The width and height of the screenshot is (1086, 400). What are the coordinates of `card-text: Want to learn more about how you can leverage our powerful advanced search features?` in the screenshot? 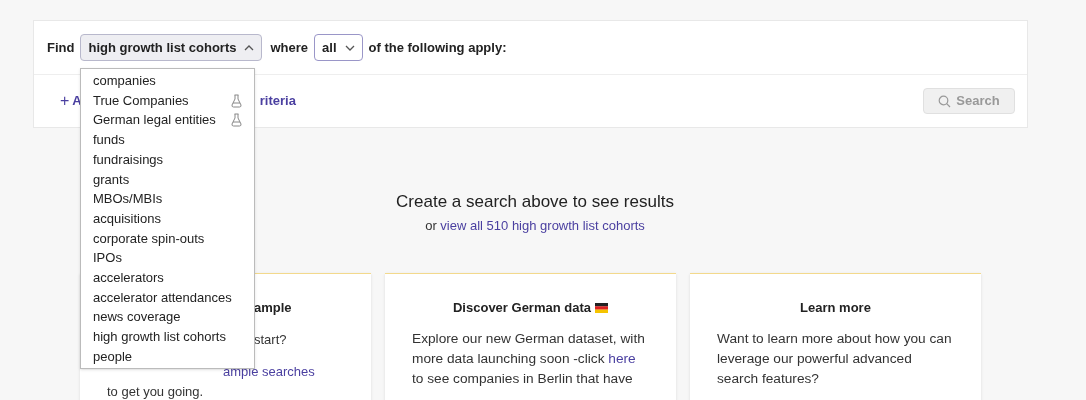 It's located at (835, 358).